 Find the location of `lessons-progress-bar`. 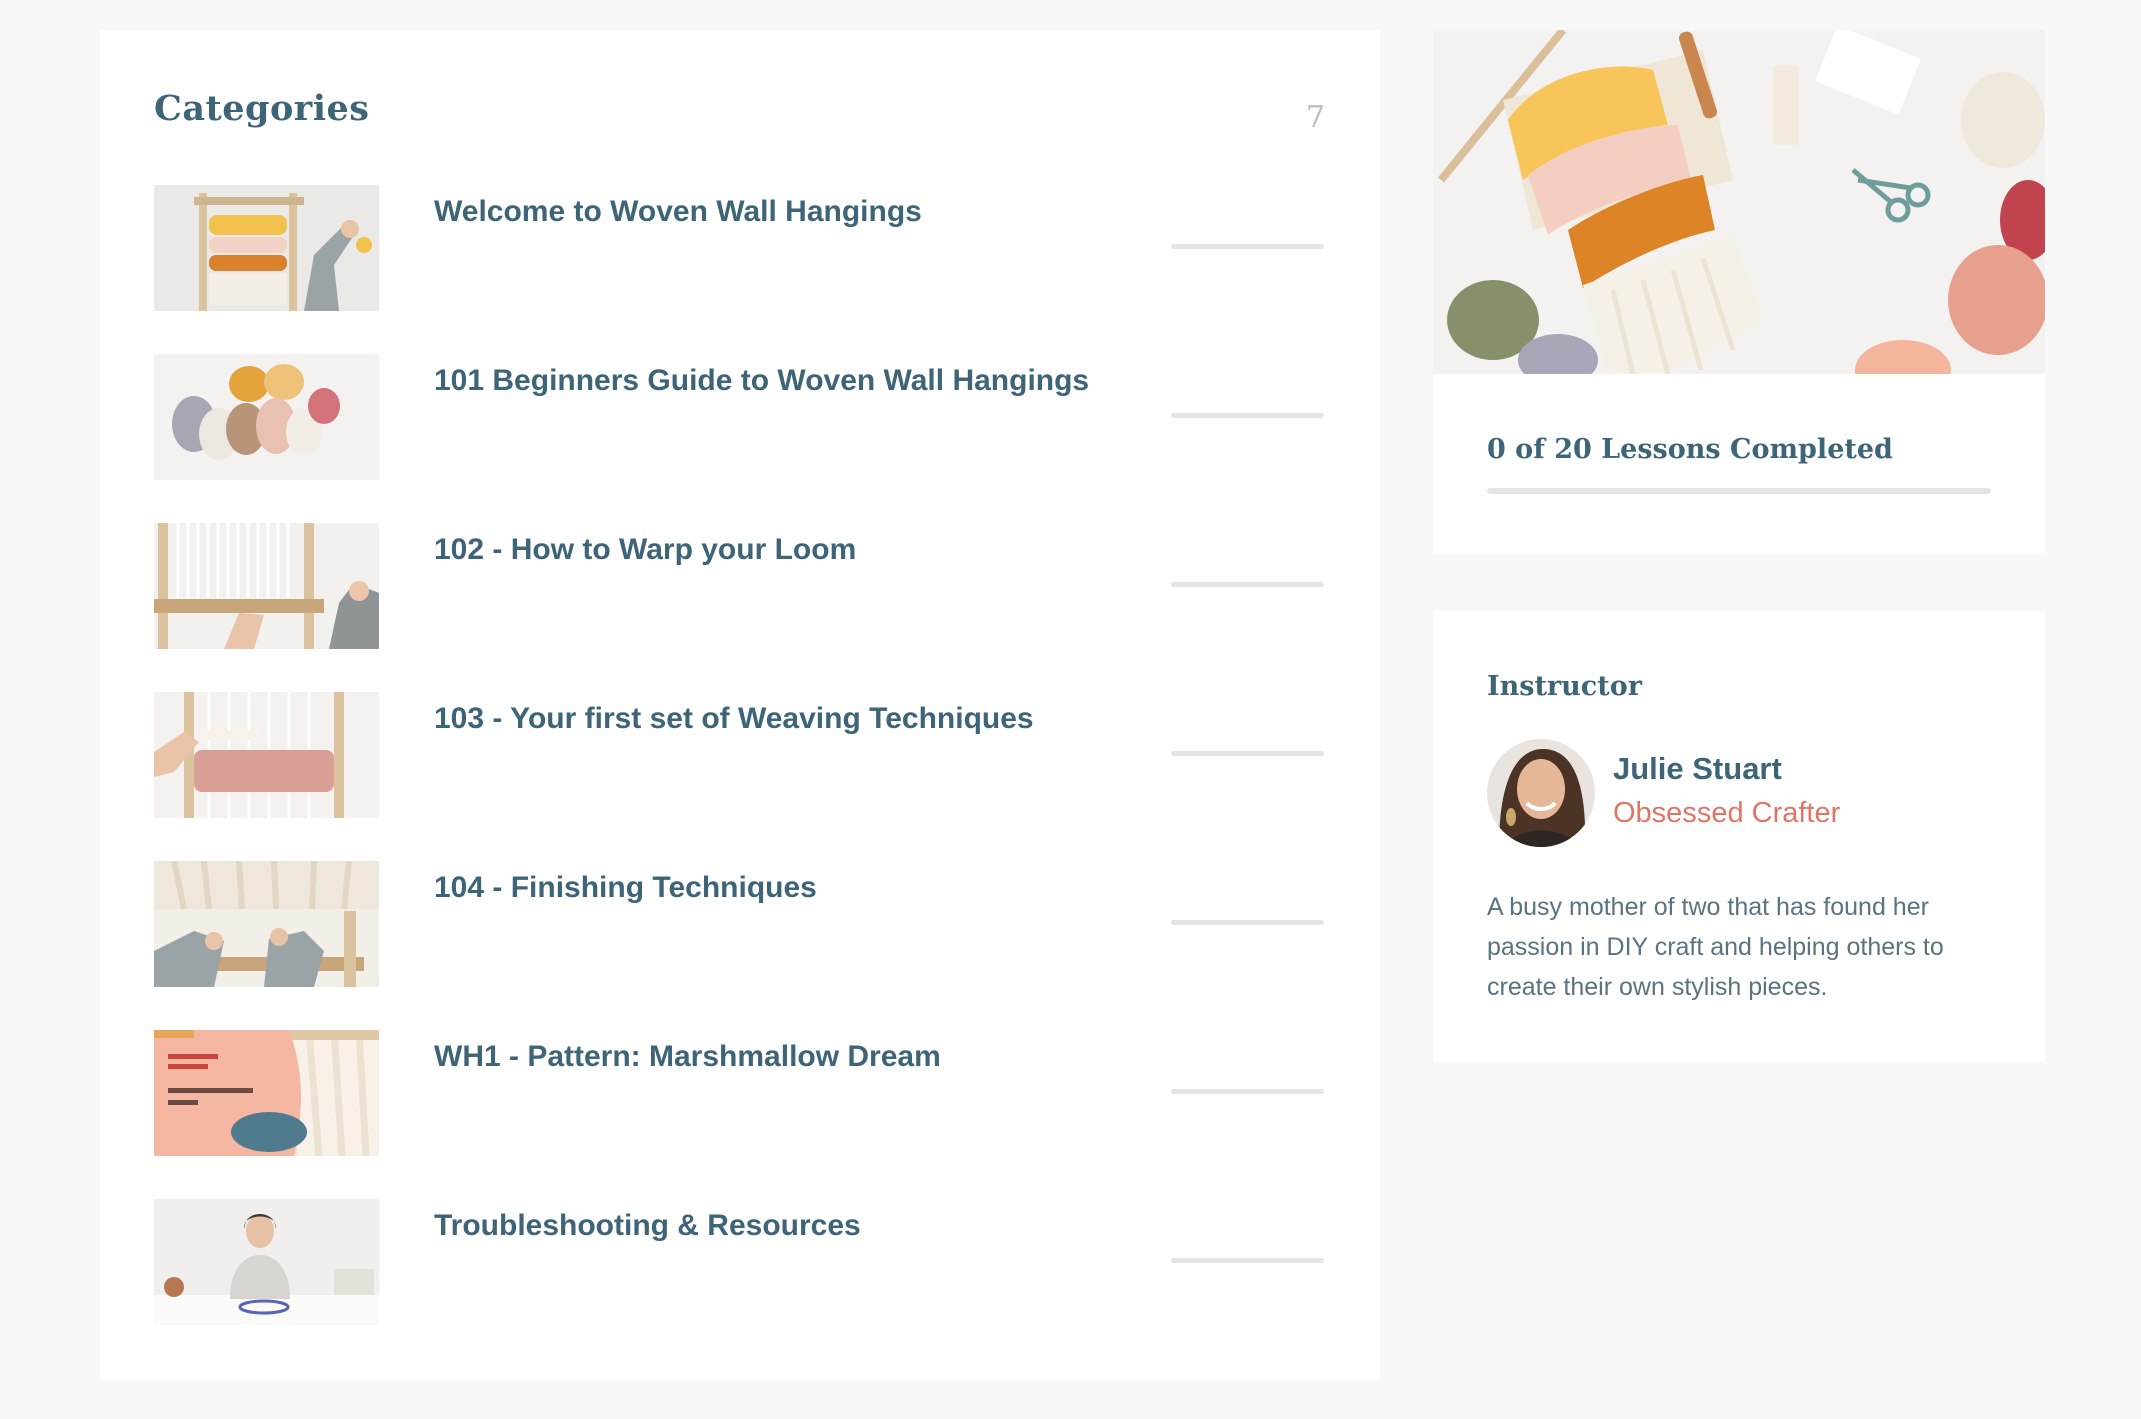

lessons-progress-bar is located at coordinates (1739, 491).